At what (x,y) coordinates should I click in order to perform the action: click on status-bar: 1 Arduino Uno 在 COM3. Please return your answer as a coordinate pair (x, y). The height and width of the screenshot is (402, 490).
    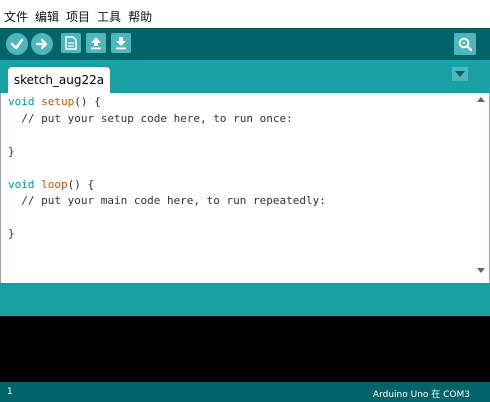
    Looking at the image, I should click on (245, 392).